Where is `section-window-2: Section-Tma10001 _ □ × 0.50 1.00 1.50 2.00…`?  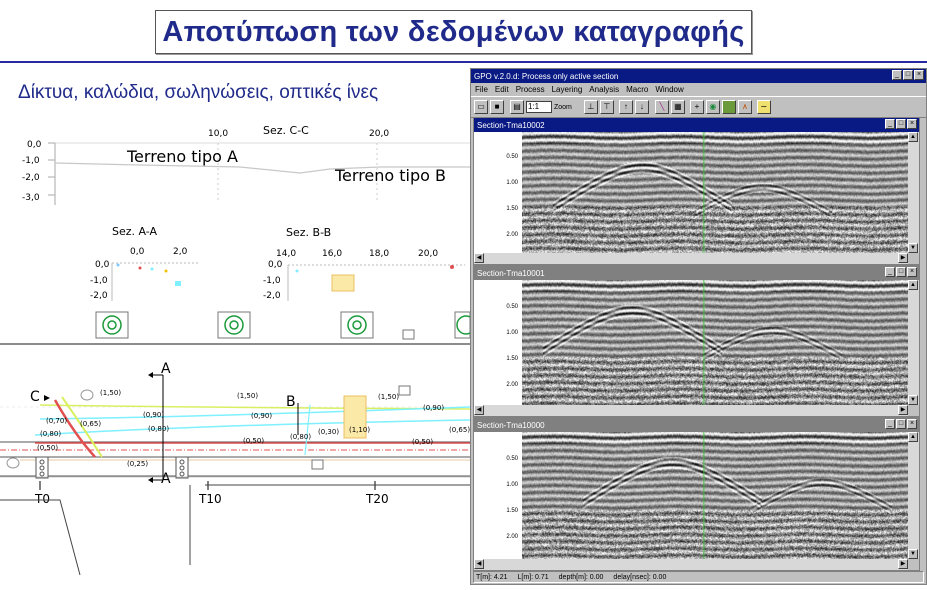
section-window-2: Section-Tma10001 _ □ × 0.50 1.00 1.50 2.00… is located at coordinates (696, 341).